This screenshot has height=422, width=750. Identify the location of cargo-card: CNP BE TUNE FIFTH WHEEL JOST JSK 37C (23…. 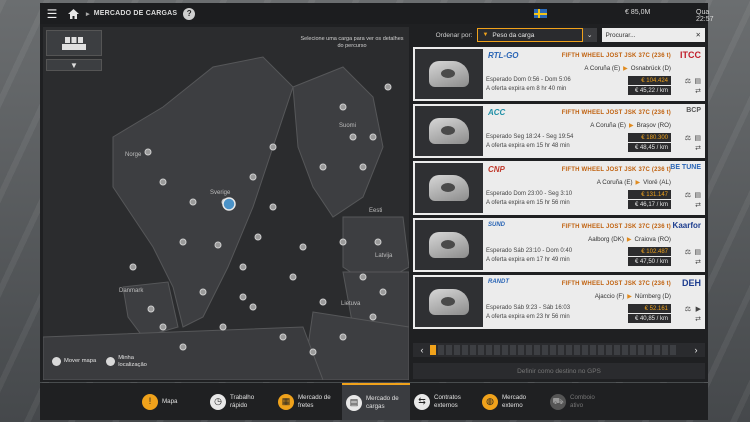
(559, 188).